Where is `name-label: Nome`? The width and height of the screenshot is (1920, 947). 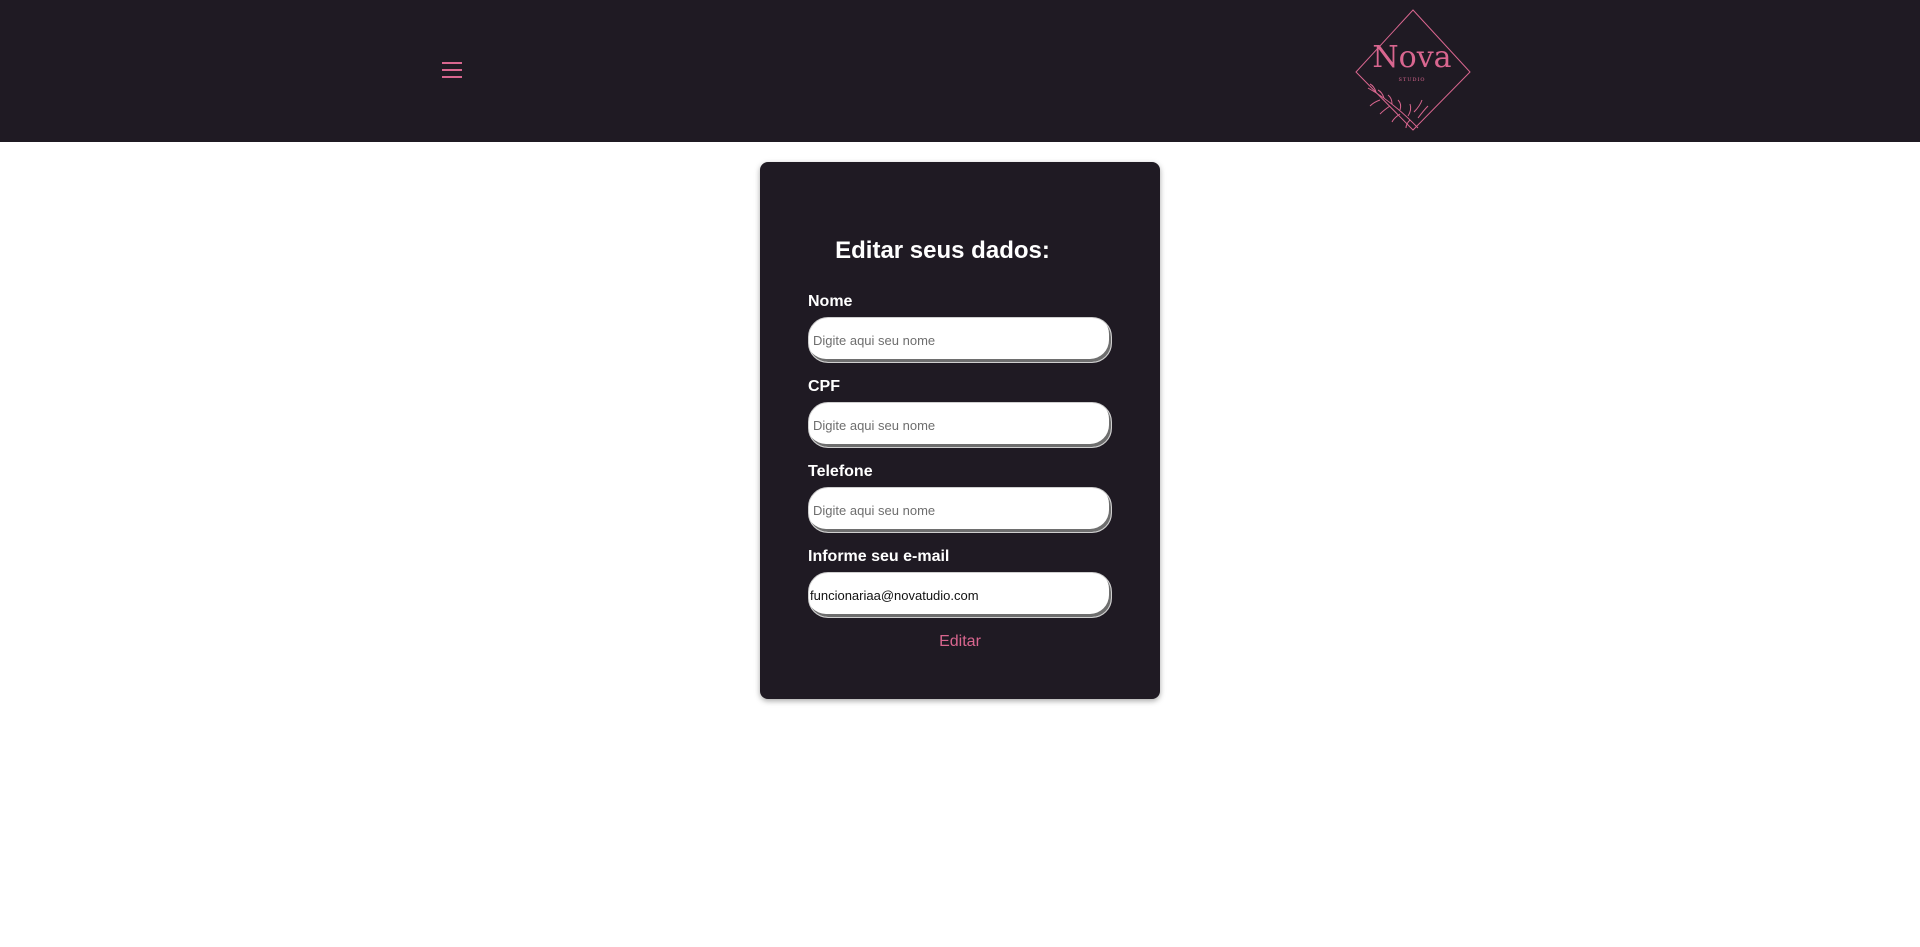 name-label: Nome is located at coordinates (830, 301).